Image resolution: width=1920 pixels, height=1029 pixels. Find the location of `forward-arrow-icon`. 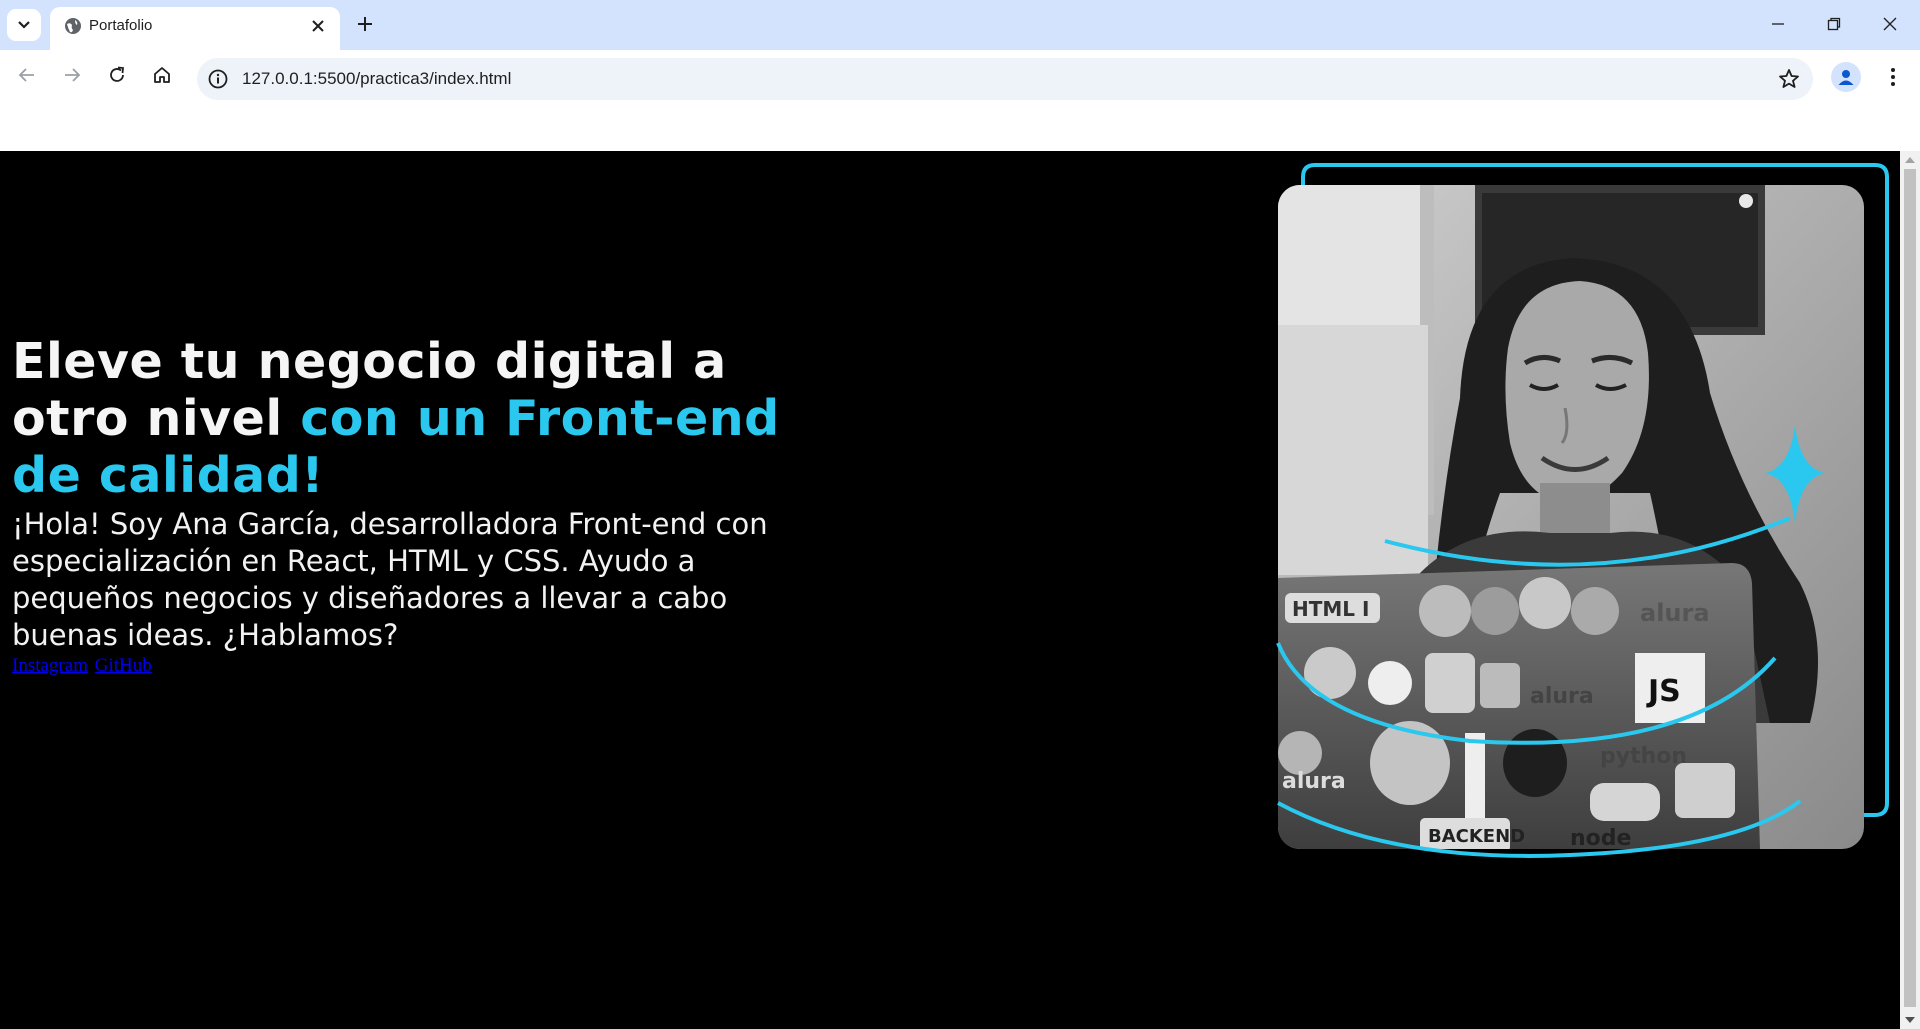

forward-arrow-icon is located at coordinates (73, 75).